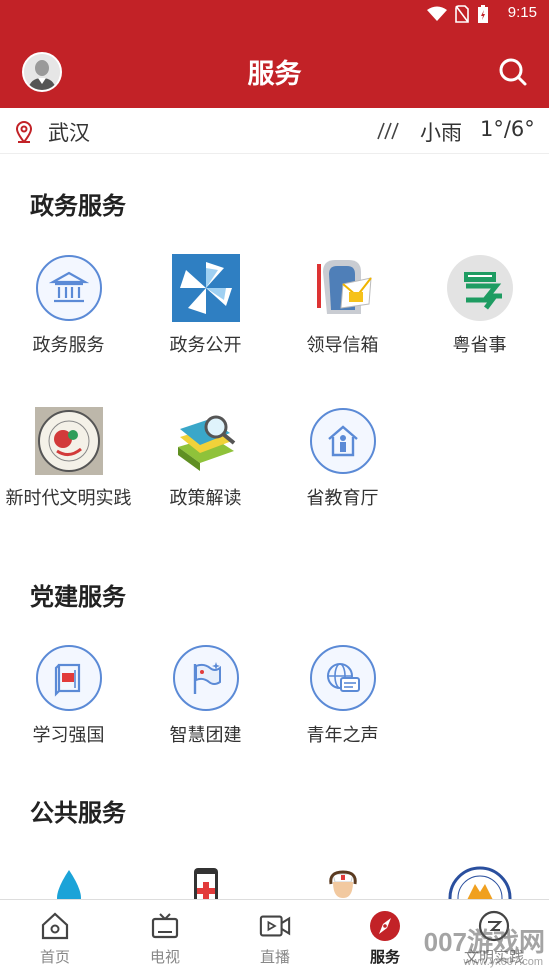 The height and width of the screenshot is (977, 549). Describe the element at coordinates (68, 345) in the screenshot. I see `tile-label: 政务服务` at that location.